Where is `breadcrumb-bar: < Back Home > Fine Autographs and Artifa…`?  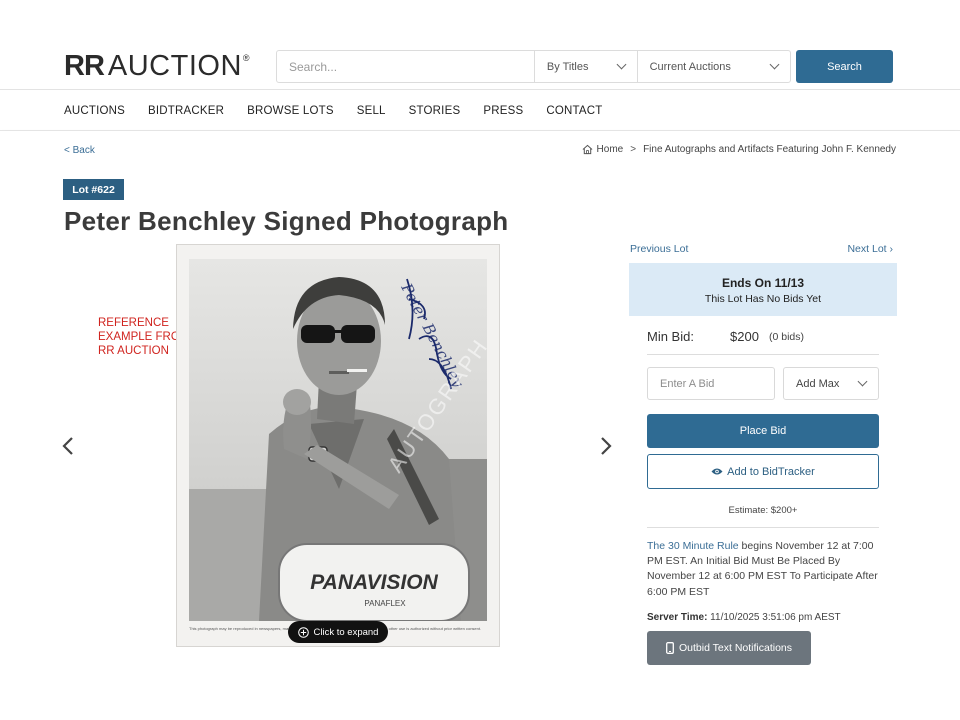
breadcrumb-bar: < Back Home > Fine Autographs and Artifa… is located at coordinates (480, 151).